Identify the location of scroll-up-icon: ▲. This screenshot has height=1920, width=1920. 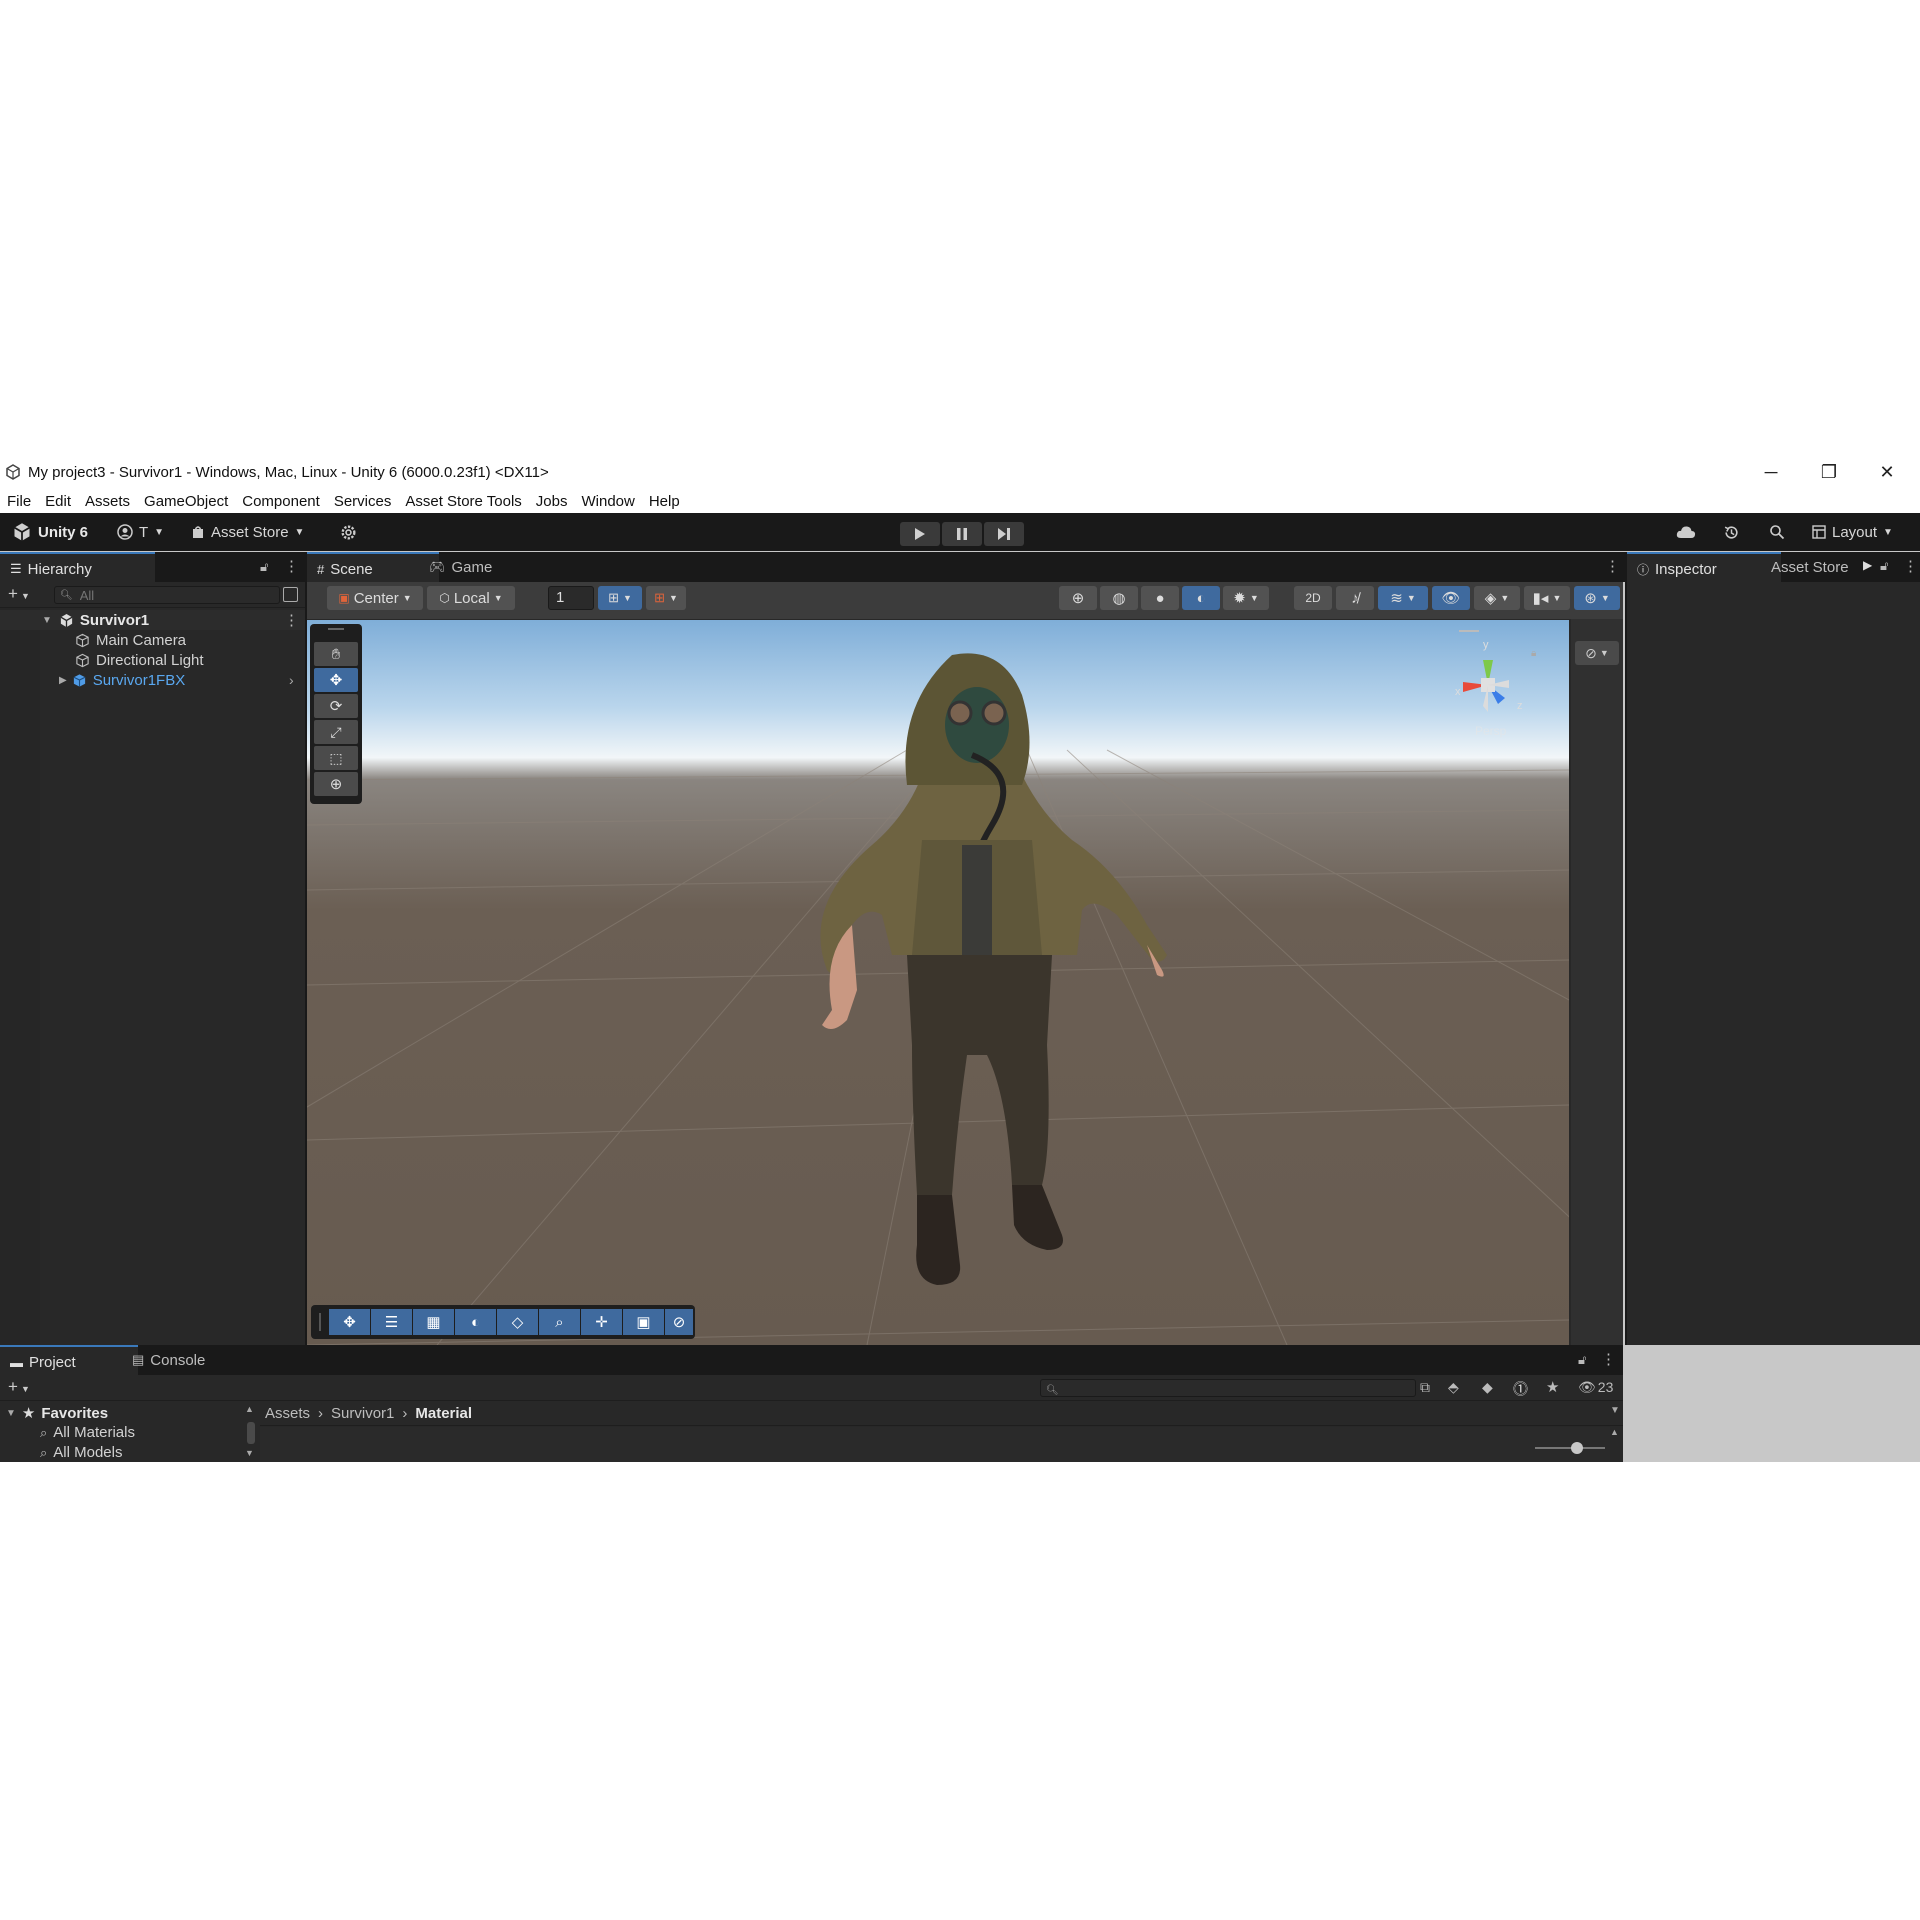
(249, 1409).